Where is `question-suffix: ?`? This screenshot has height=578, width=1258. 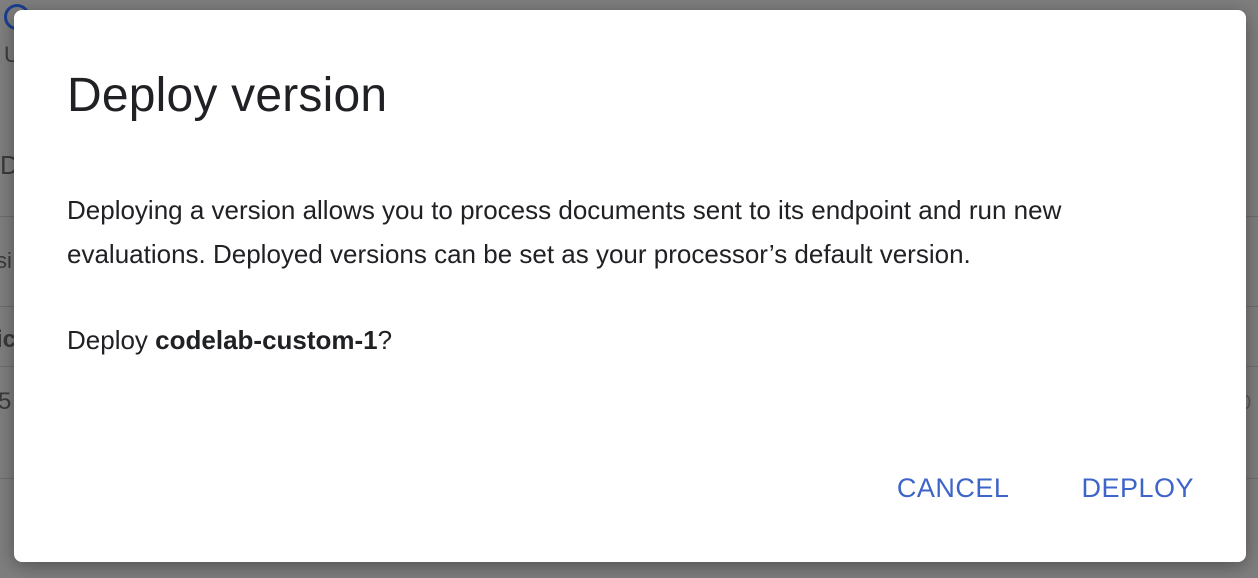
question-suffix: ? is located at coordinates (385, 340).